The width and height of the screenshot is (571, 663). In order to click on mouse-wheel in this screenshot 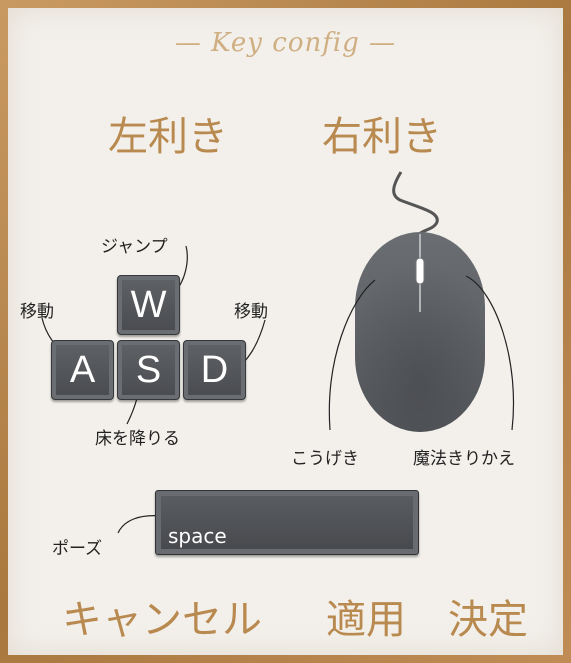, I will do `click(420, 271)`.